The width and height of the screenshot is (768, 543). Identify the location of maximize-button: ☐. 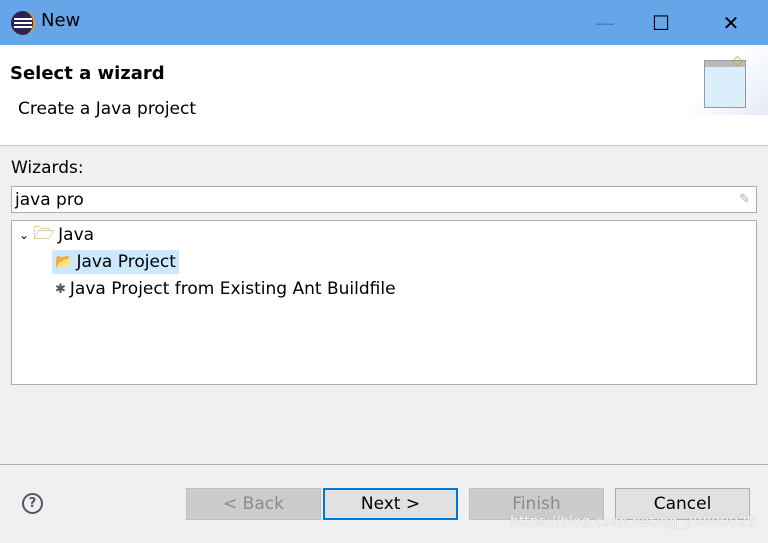
(661, 22).